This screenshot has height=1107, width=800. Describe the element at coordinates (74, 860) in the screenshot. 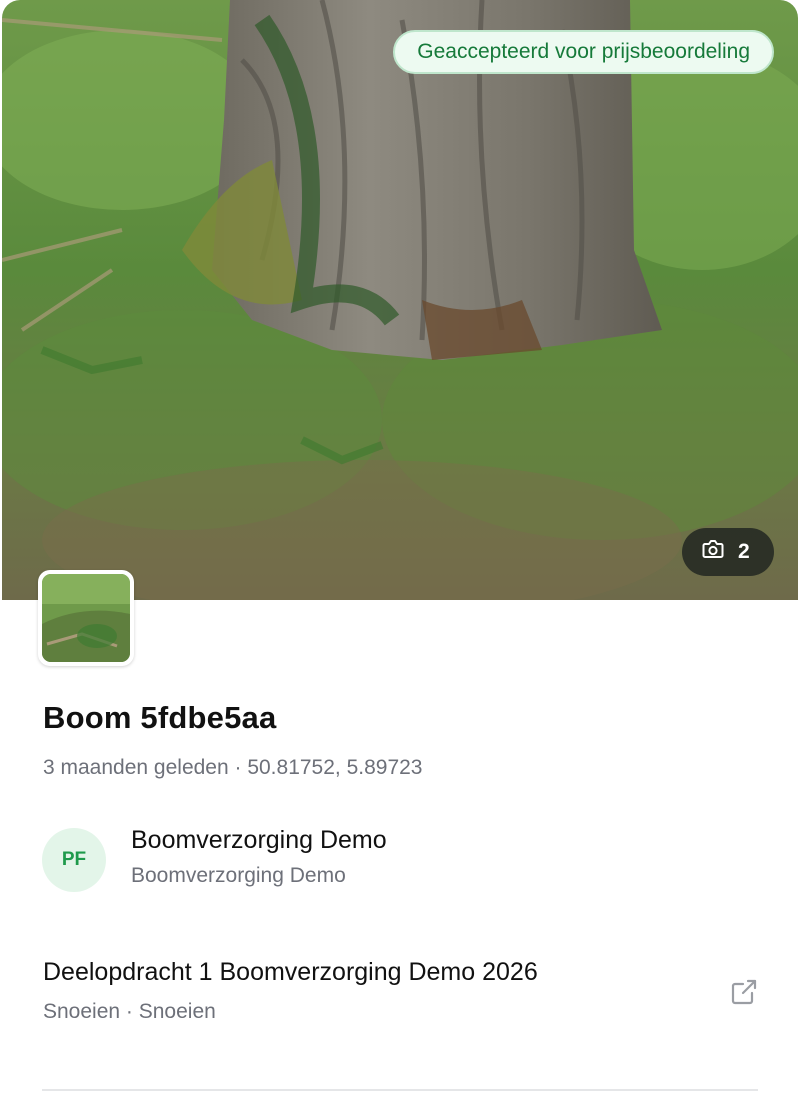

I see `organization-avatar: PF` at that location.